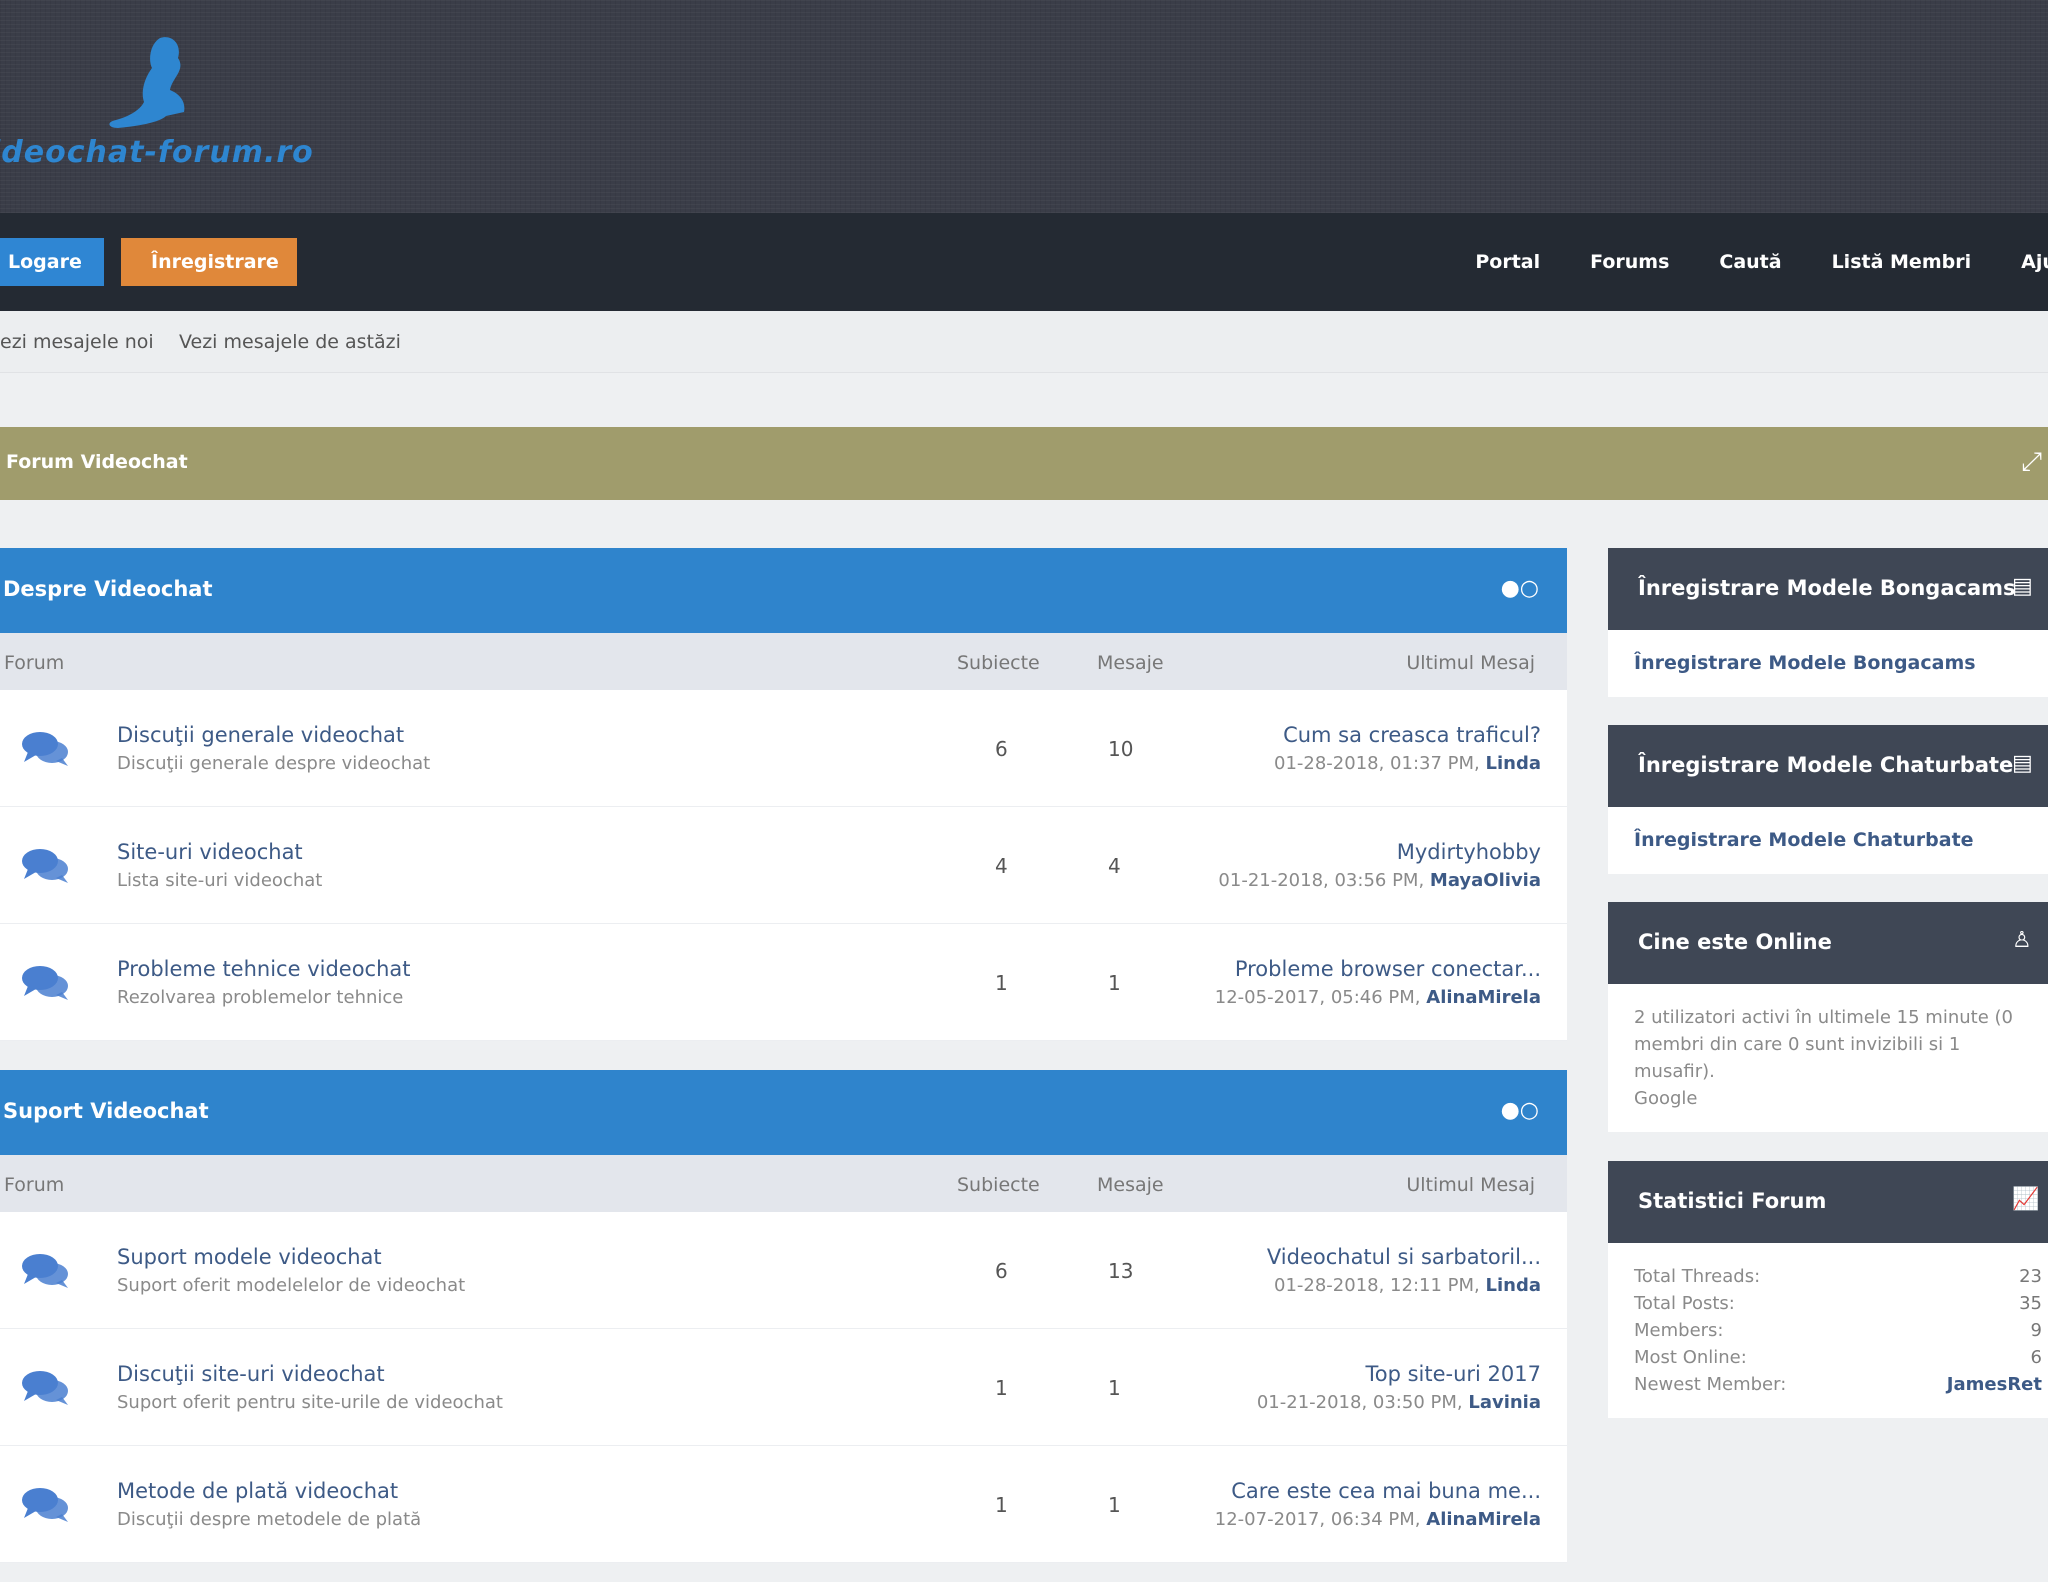  I want to click on forum-name: Metode de plată videochat, so click(257, 1491).